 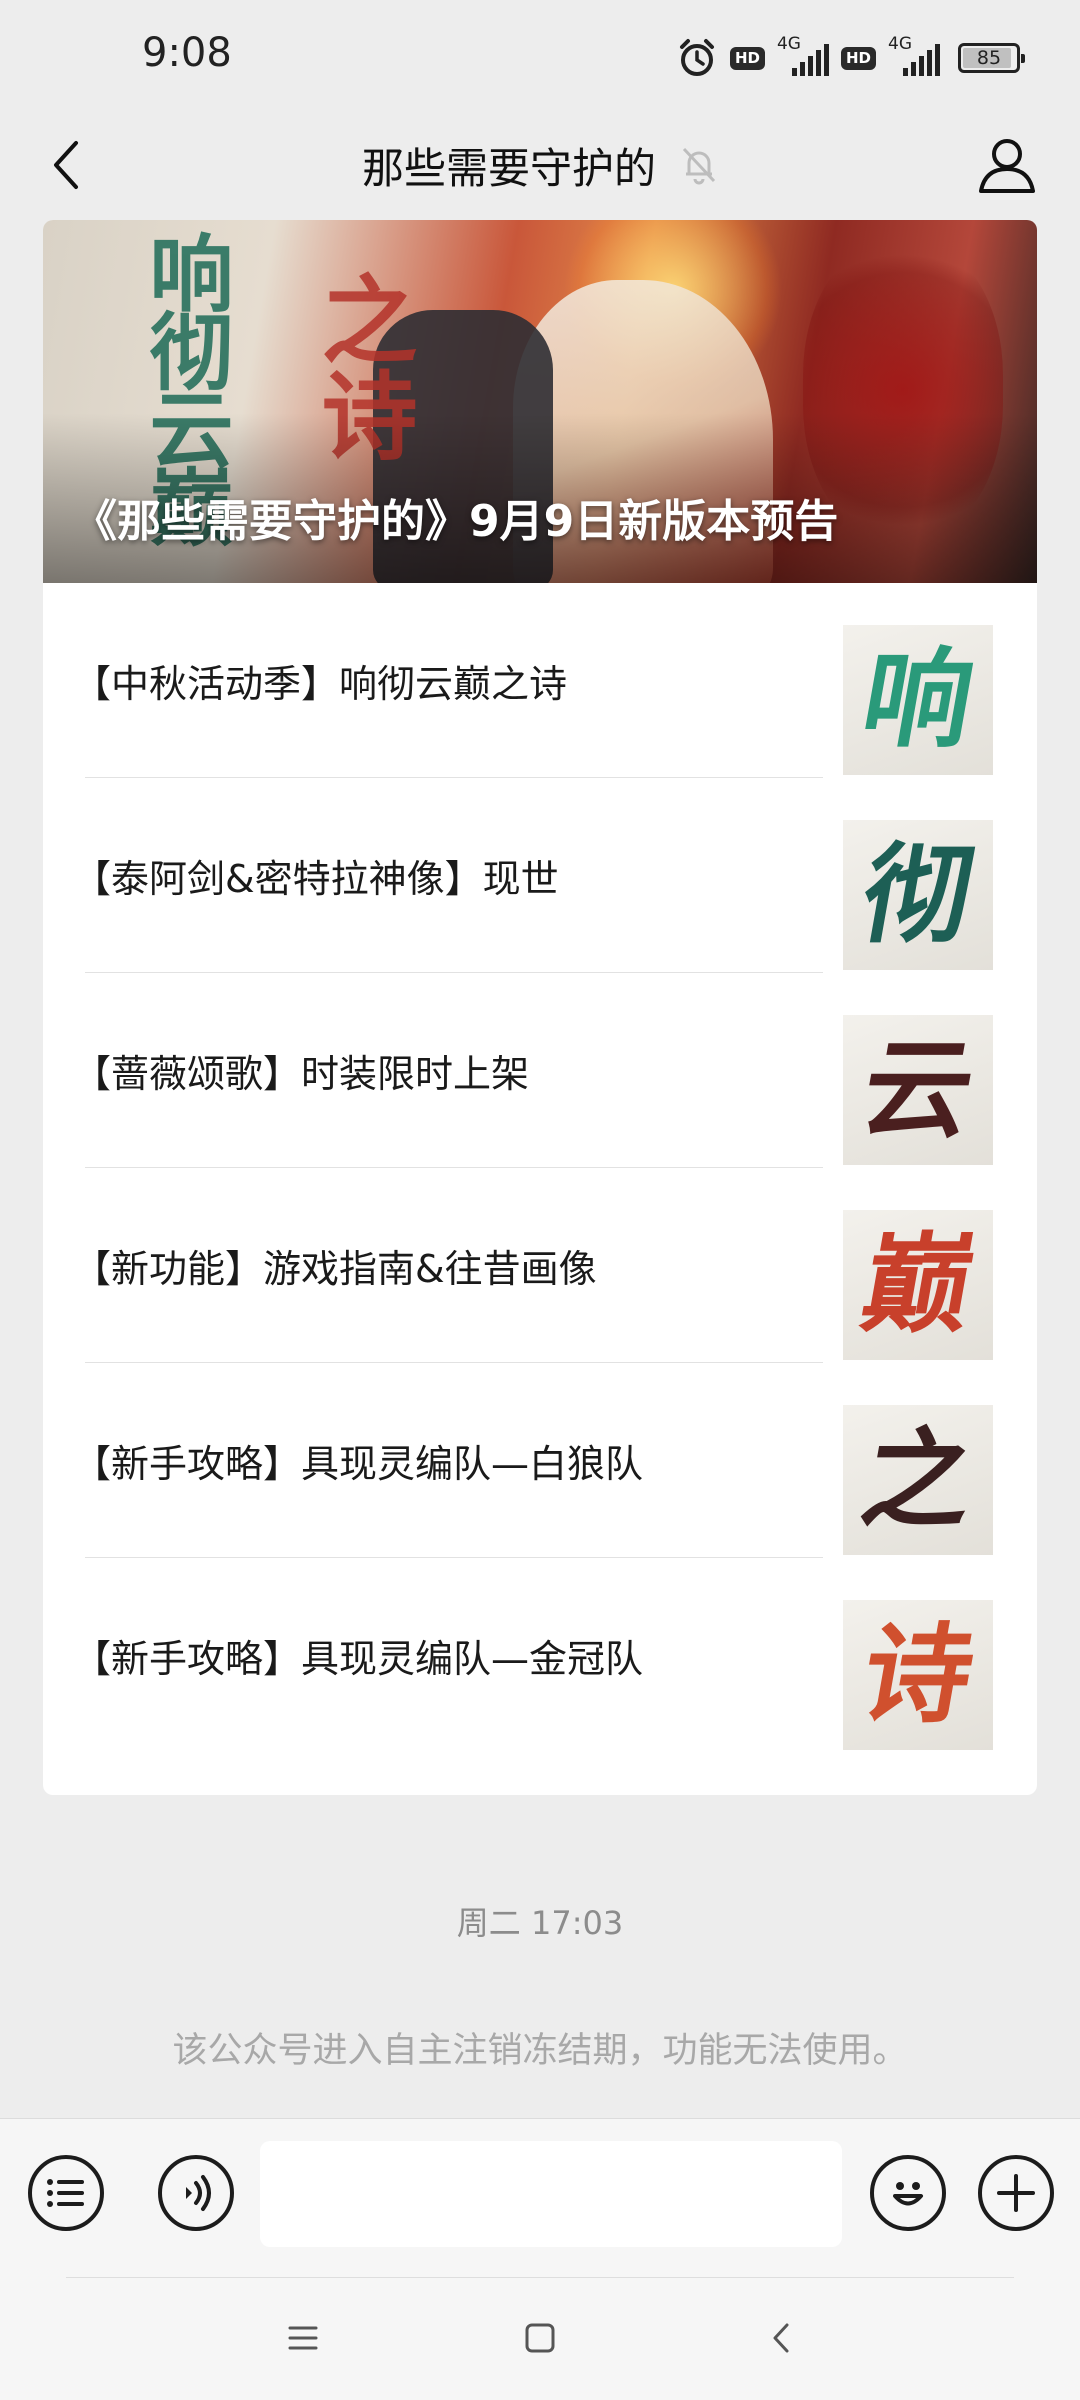 I want to click on thumbnail-char: 诗, so click(x=918, y=1675).